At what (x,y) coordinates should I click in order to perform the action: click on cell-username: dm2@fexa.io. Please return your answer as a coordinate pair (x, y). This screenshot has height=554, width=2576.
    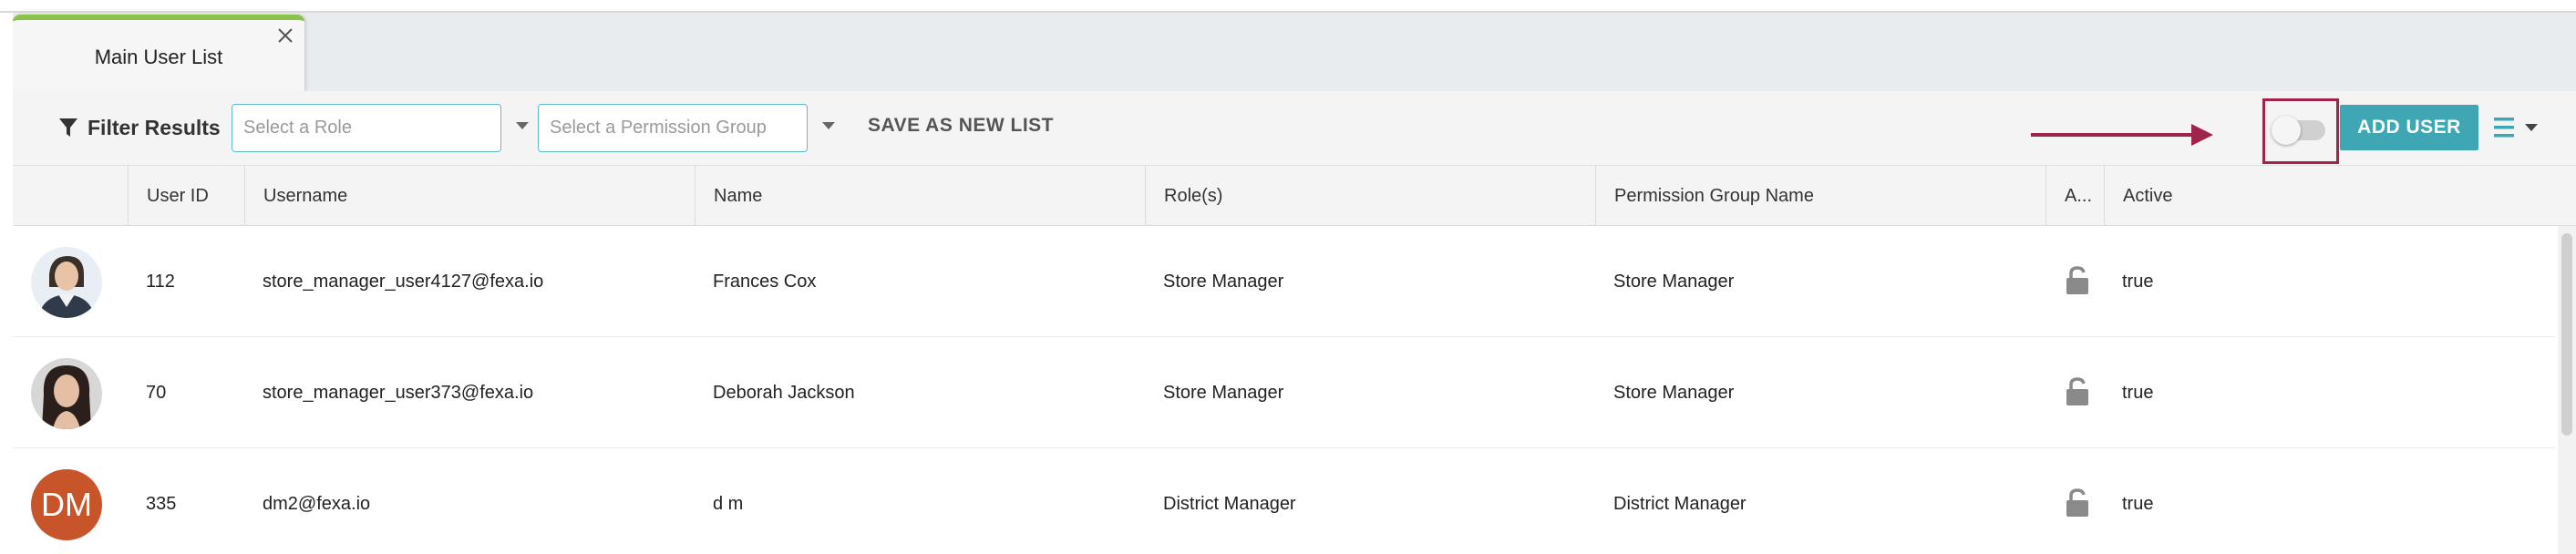
    Looking at the image, I should click on (317, 503).